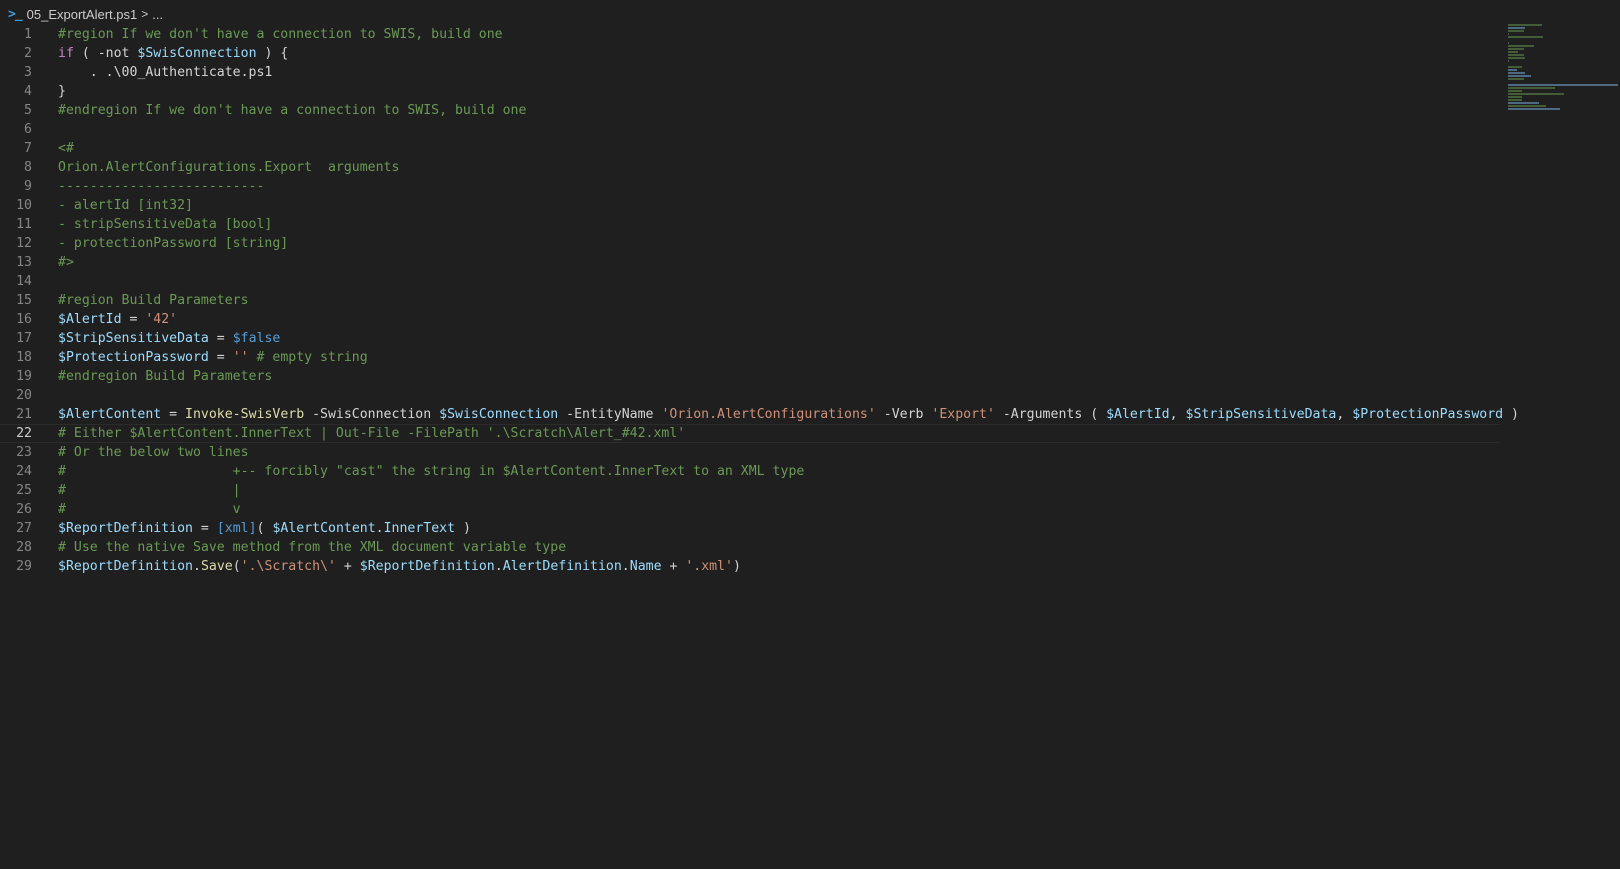 The image size is (1620, 869). Describe the element at coordinates (165, 72) in the screenshot. I see `code-token: . .\00_Authenticate.ps1` at that location.